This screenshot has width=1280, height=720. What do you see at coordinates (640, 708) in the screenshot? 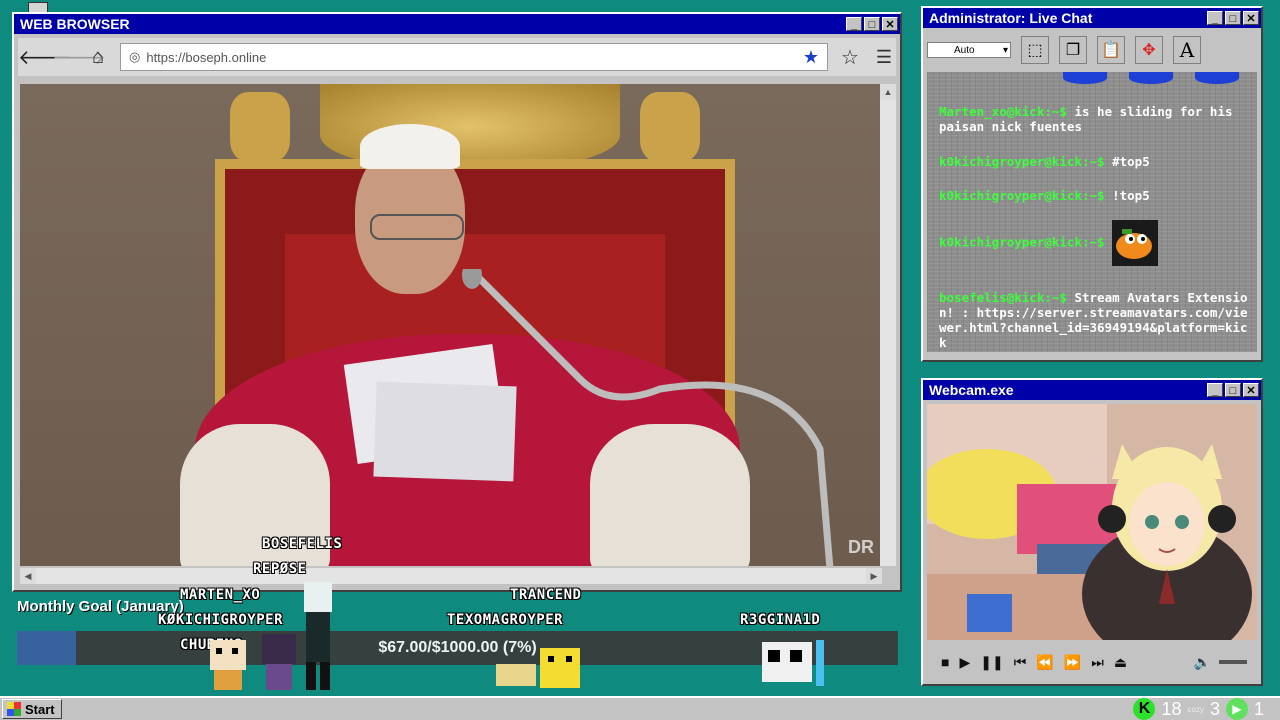
I see `taskbar: Start K 18 cozy 3 ▶ 1` at bounding box center [640, 708].